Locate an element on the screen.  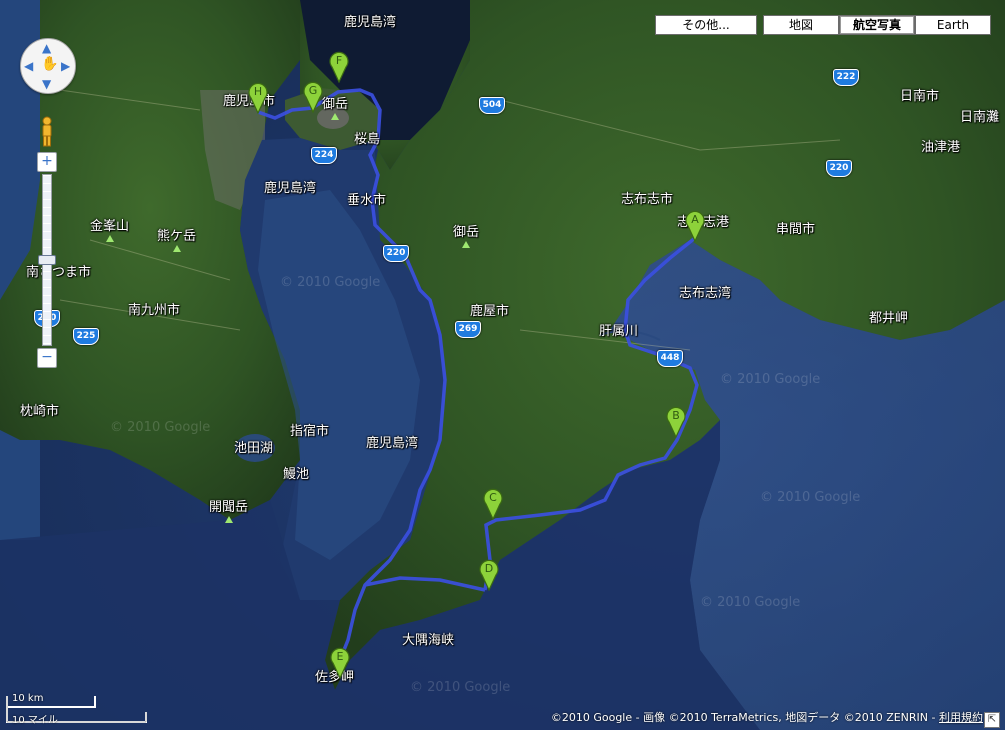
svg-text: H is located at coordinates (258, 91).